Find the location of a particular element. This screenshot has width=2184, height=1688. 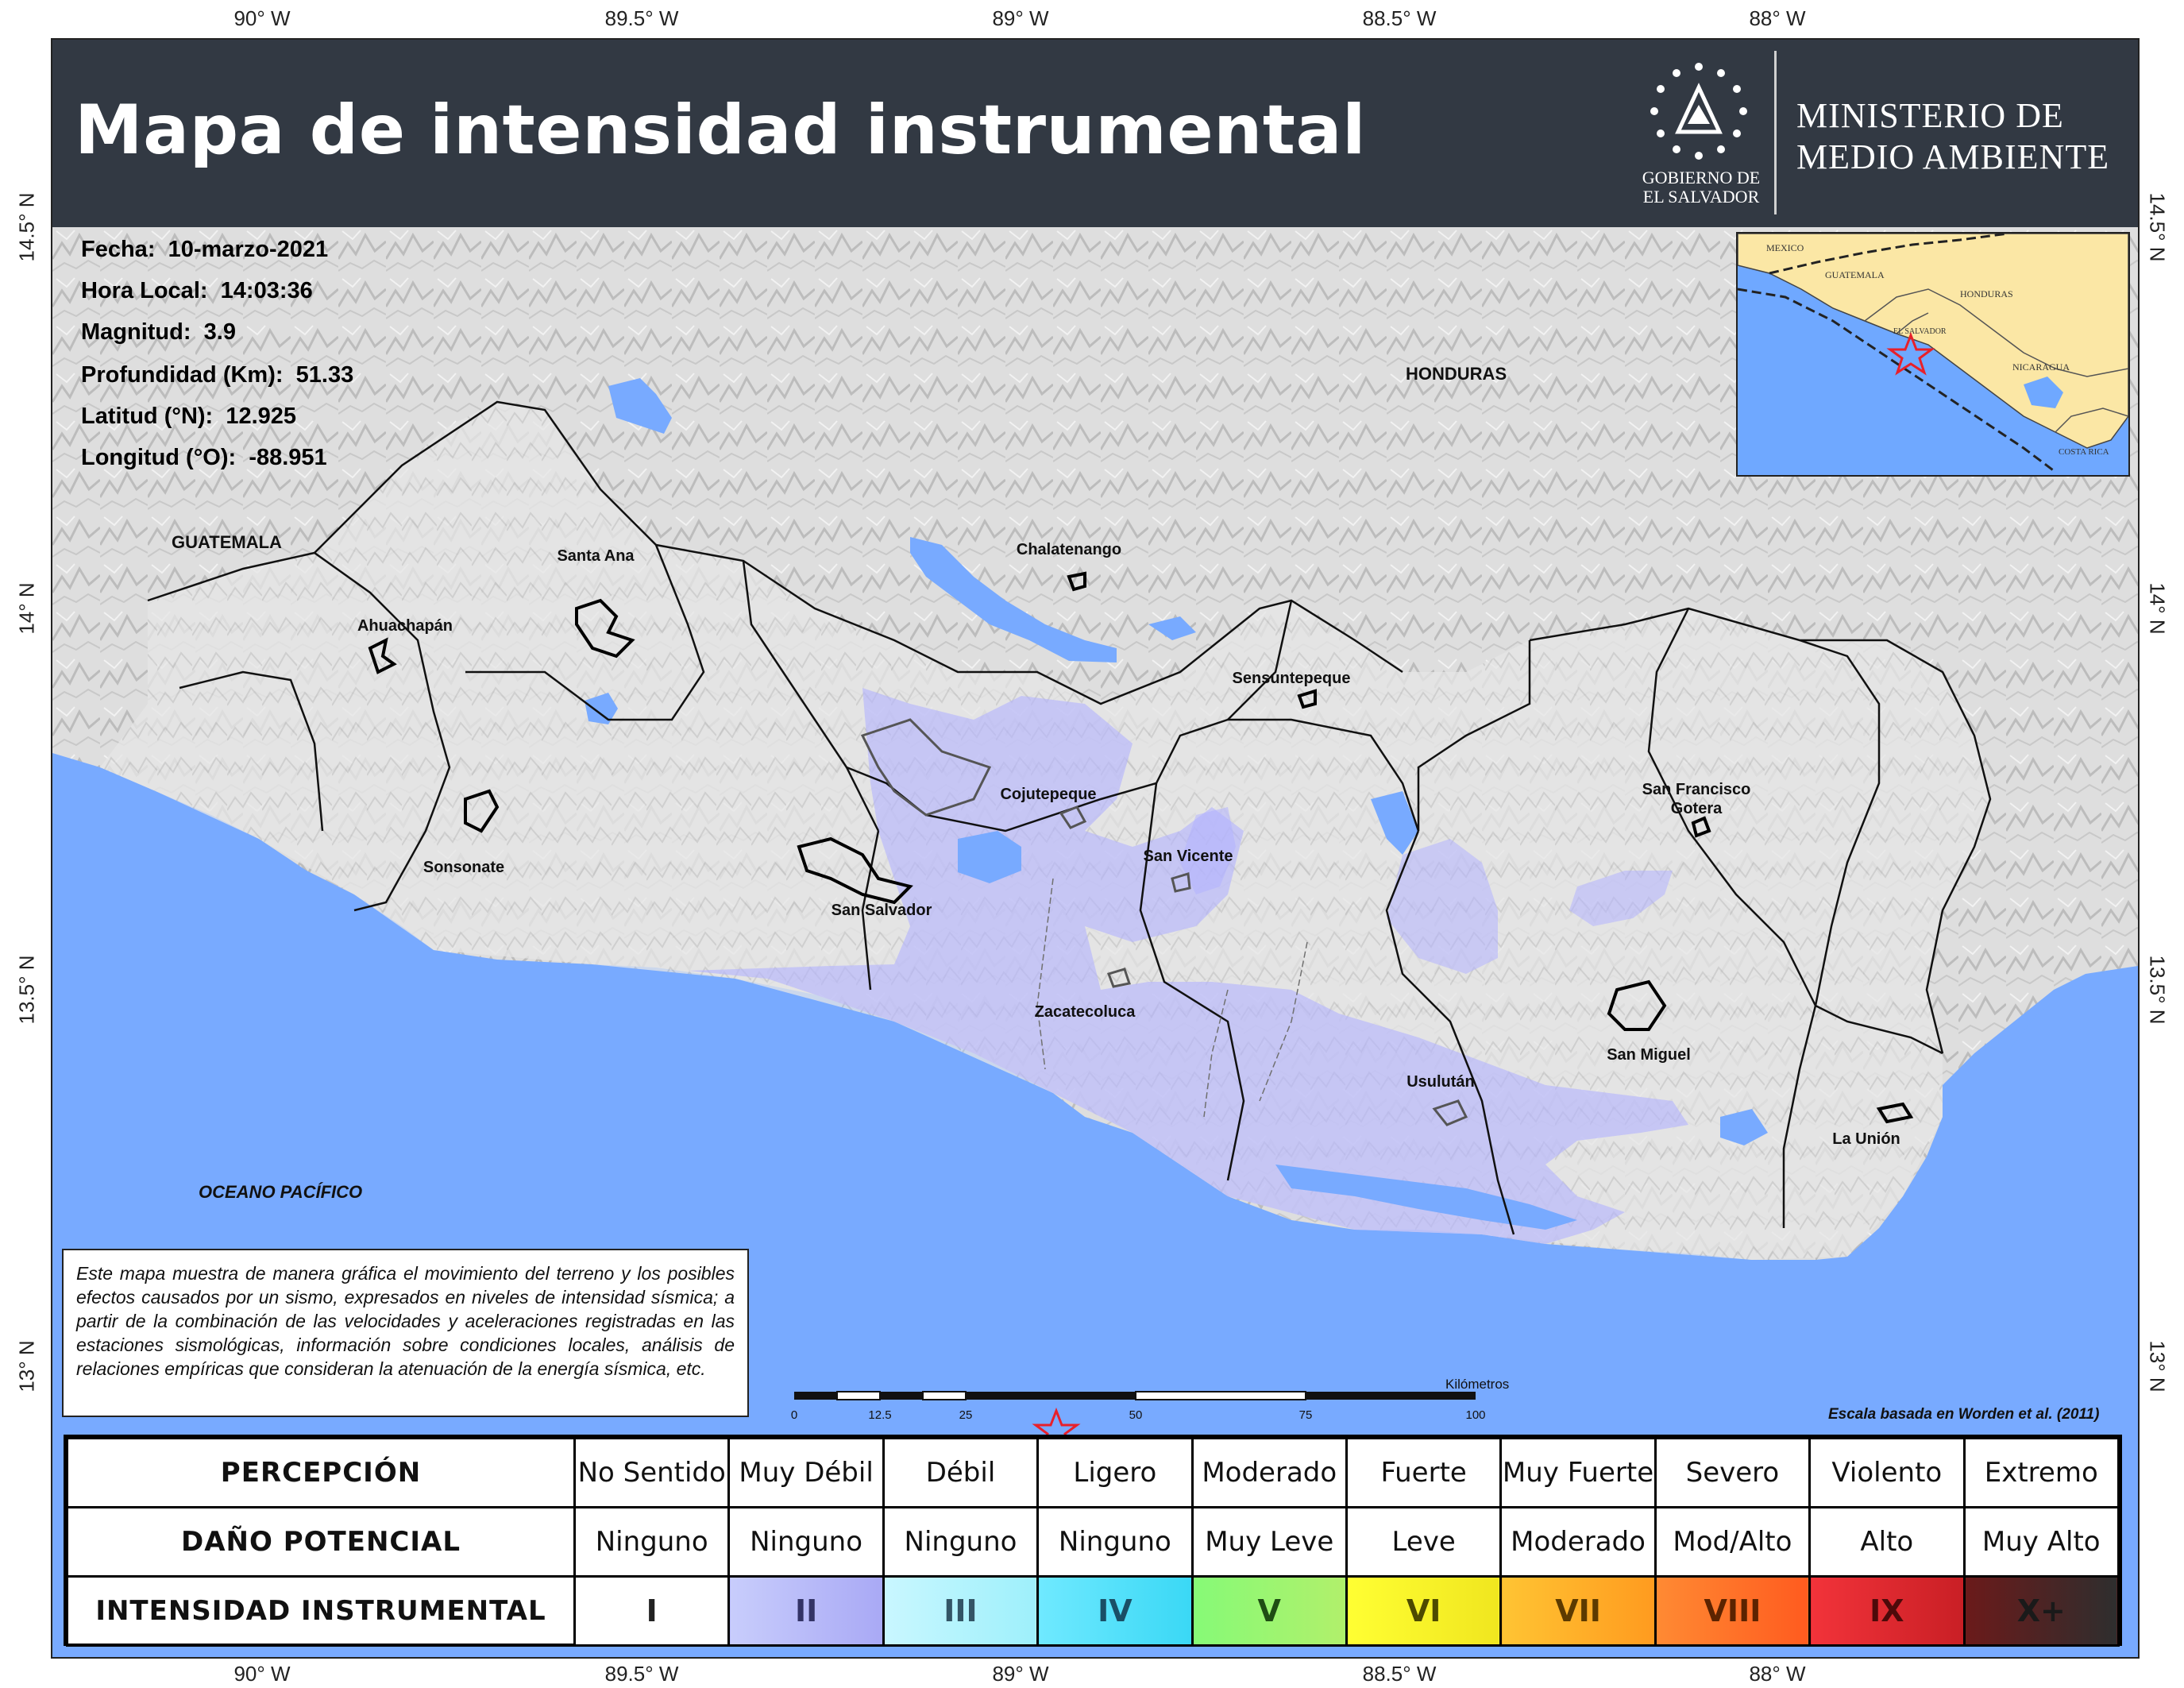

legend-cell-perception: Ligero is located at coordinates (1115, 1472).